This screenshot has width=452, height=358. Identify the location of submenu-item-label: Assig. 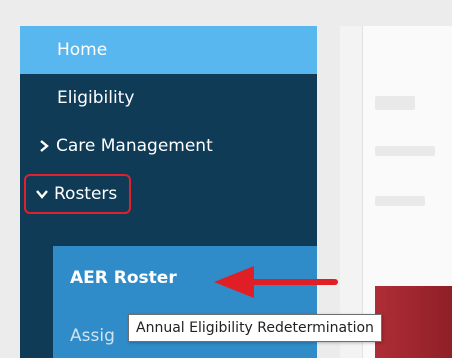
(92, 336).